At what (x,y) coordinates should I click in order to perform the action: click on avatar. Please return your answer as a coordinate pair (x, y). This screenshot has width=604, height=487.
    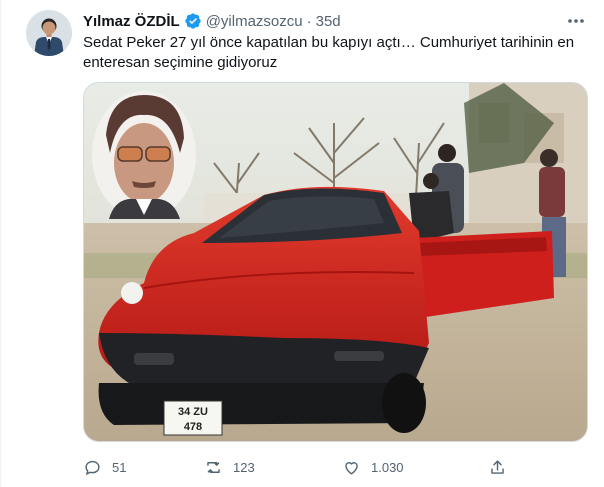
    Looking at the image, I should click on (49, 33).